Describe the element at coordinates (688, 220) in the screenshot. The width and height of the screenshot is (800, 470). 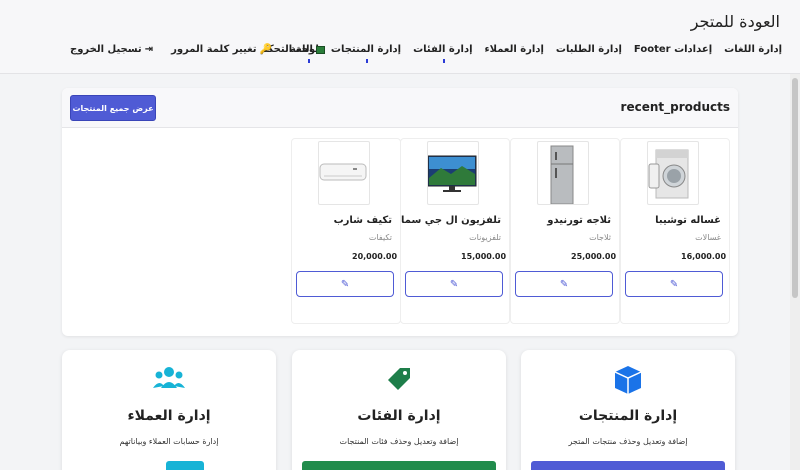
I see `product-name: غساله توشيبا` at that location.